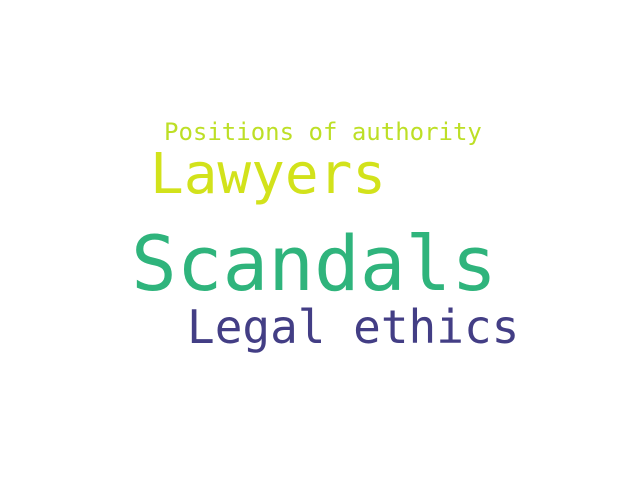 The width and height of the screenshot is (640, 480). What do you see at coordinates (268, 174) in the screenshot?
I see `word-lawyers: Lawyers` at bounding box center [268, 174].